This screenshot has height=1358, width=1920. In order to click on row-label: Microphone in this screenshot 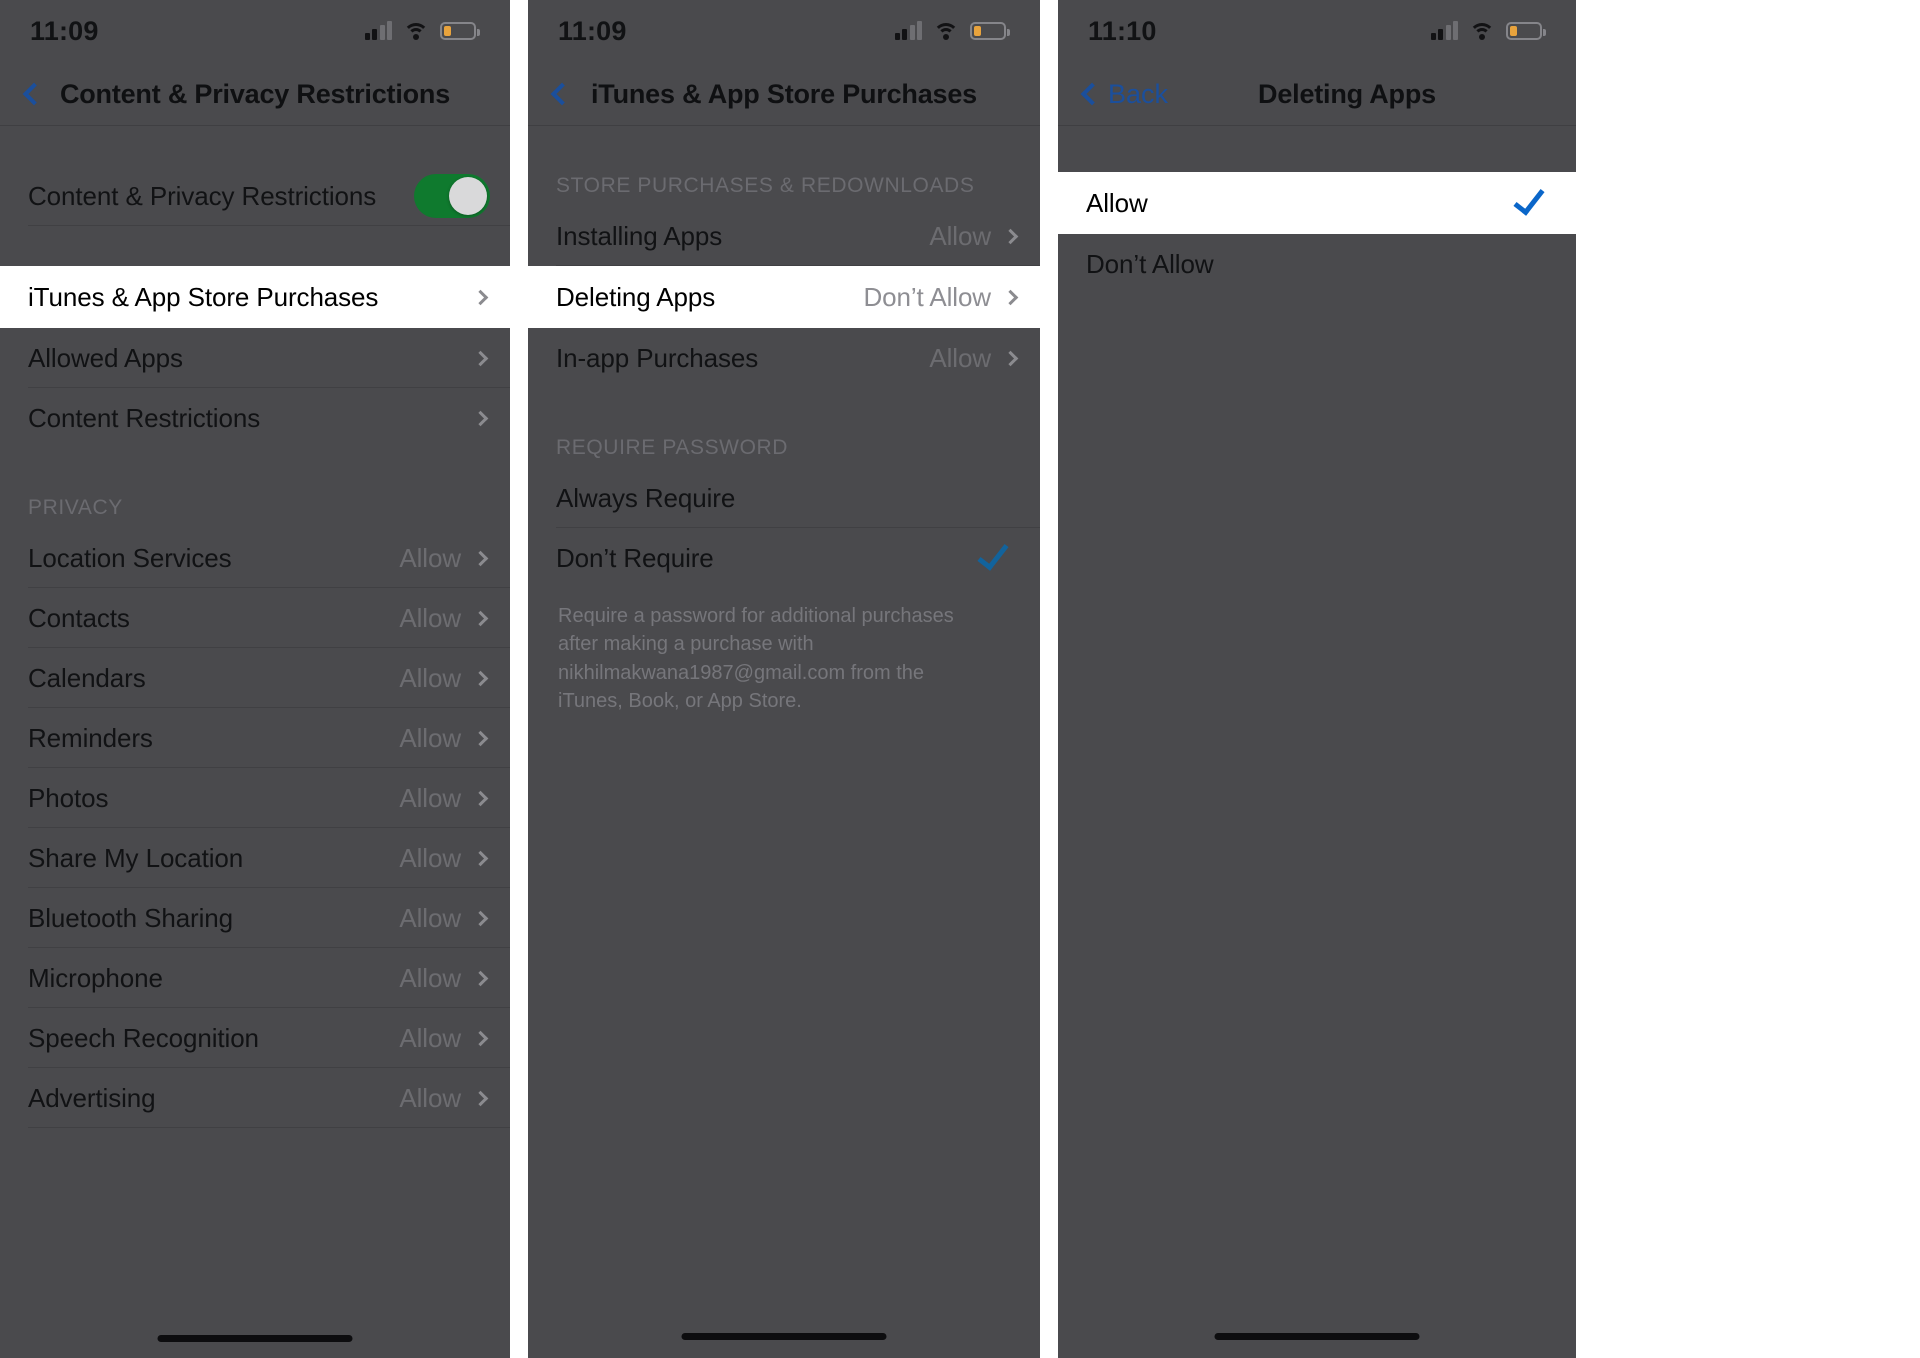, I will do `click(95, 977)`.